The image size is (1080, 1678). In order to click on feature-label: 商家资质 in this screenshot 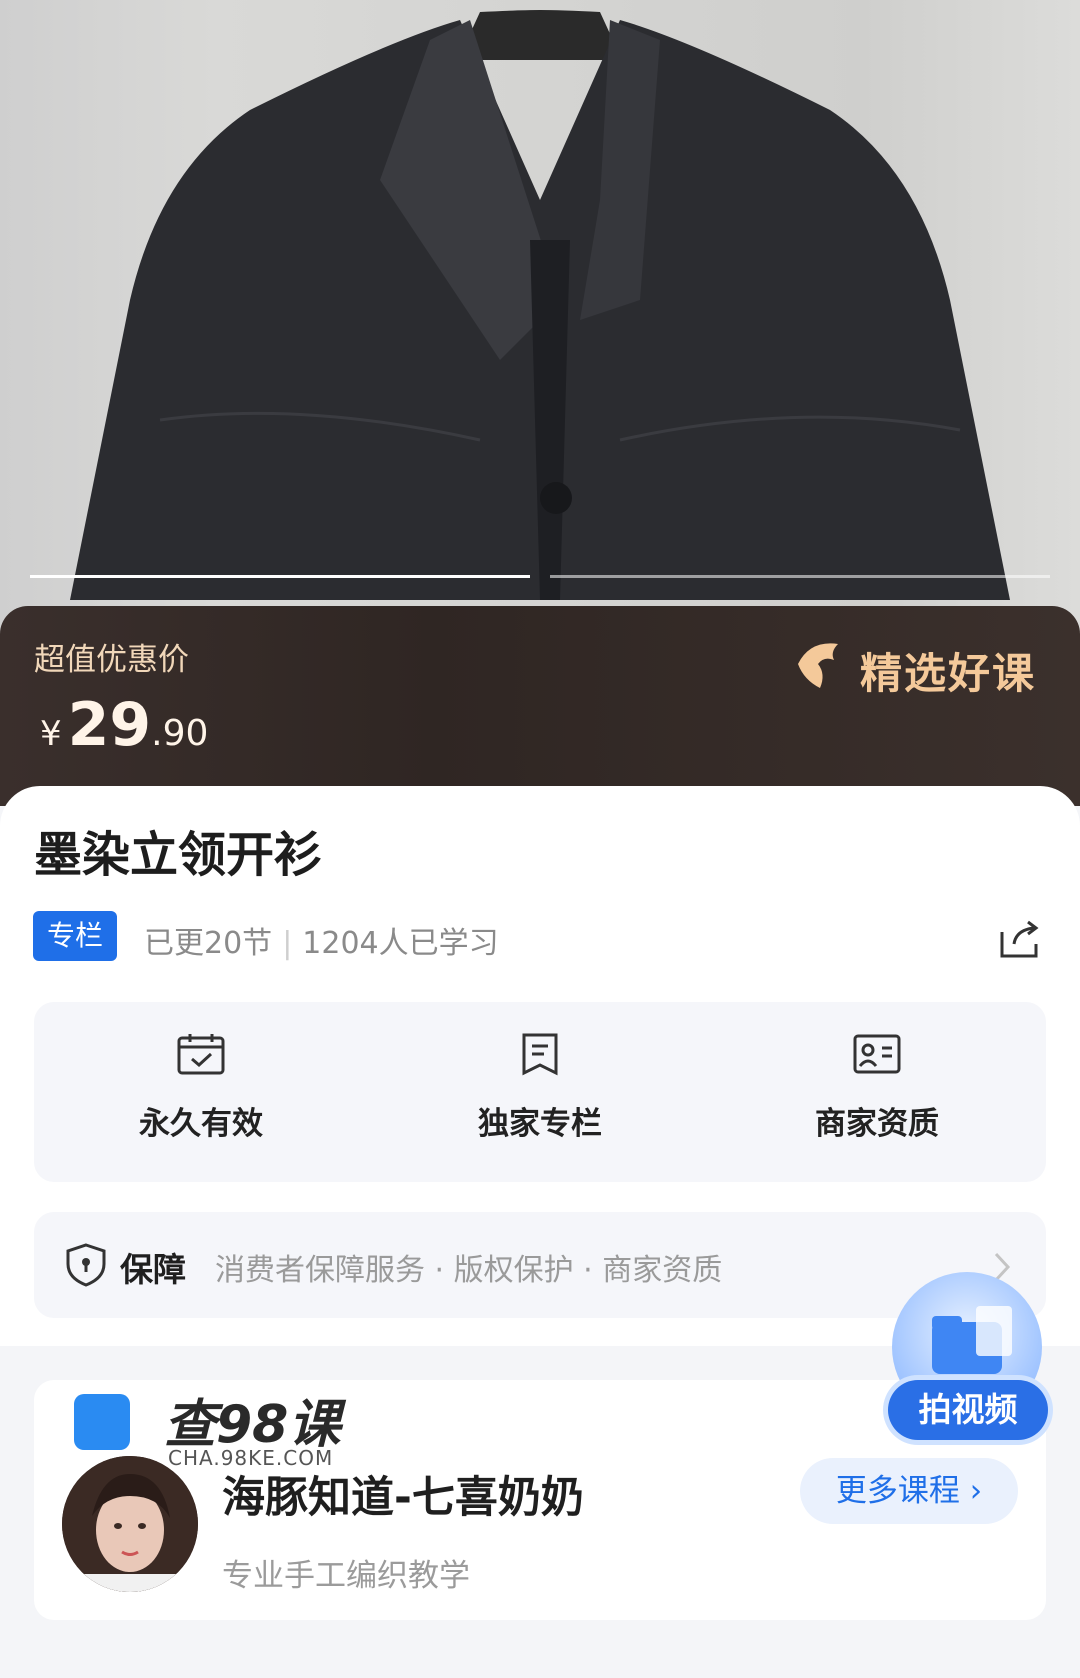, I will do `click(877, 1124)`.